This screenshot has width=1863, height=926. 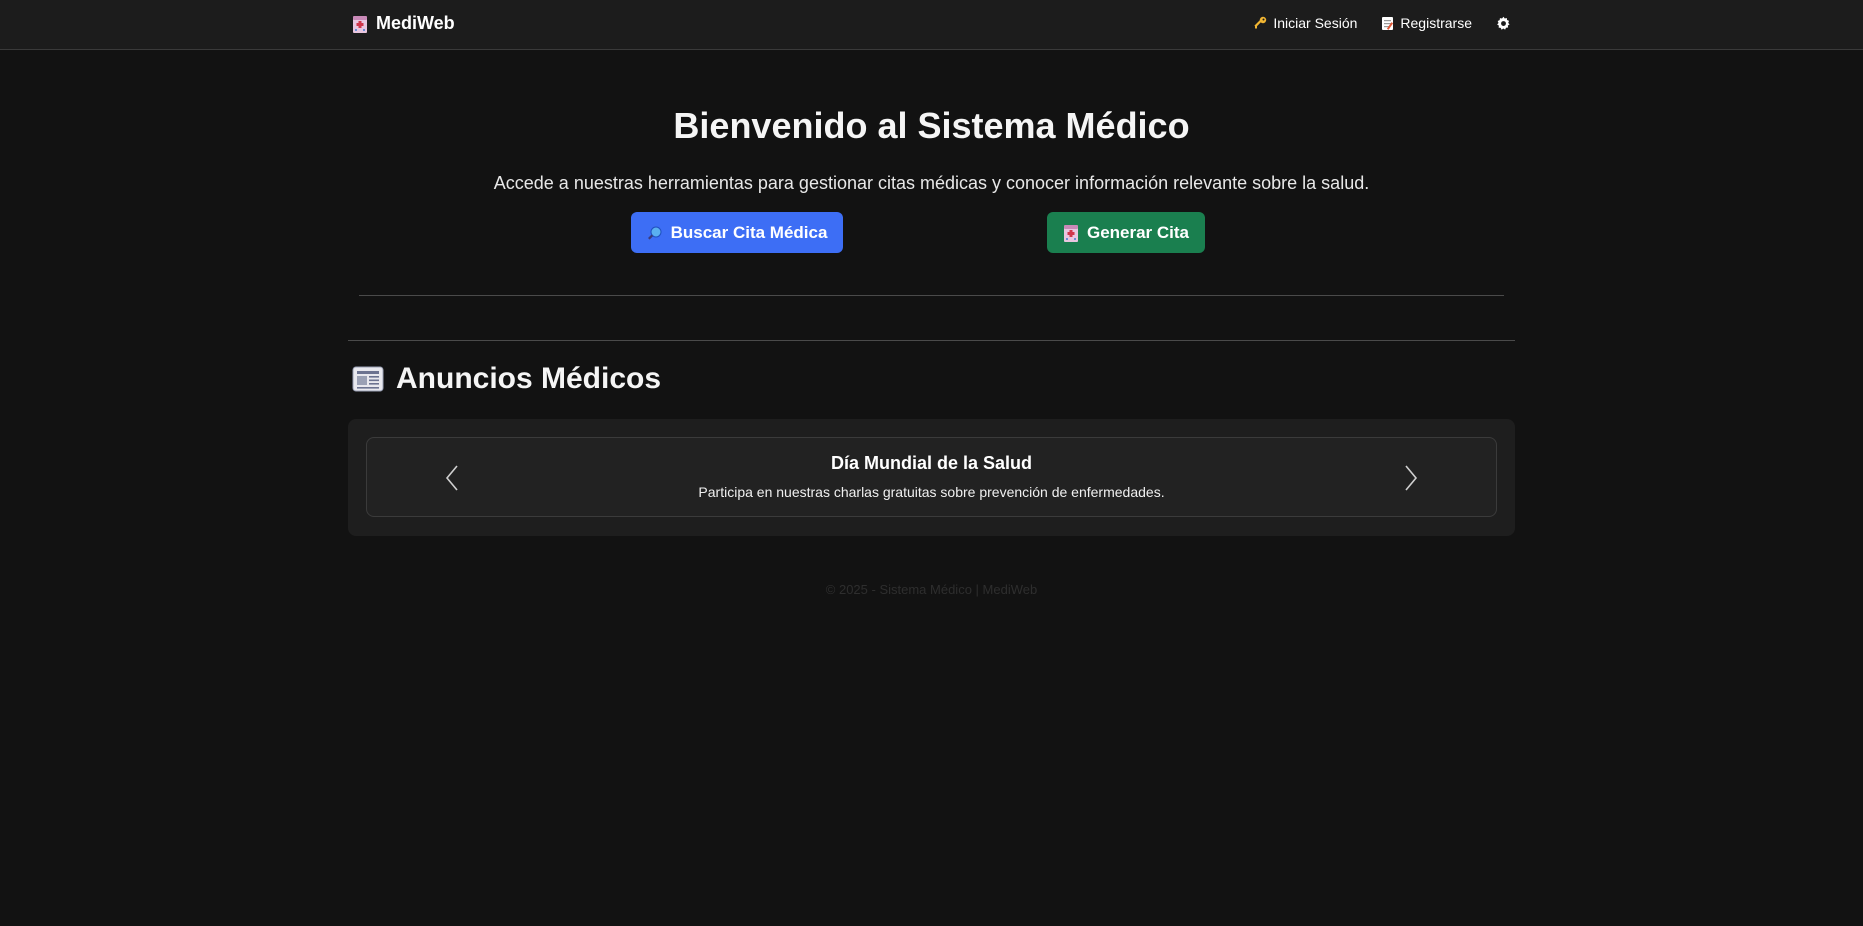 What do you see at coordinates (931, 463) in the screenshot?
I see `announcement-title: Día Mundial de la Salud` at bounding box center [931, 463].